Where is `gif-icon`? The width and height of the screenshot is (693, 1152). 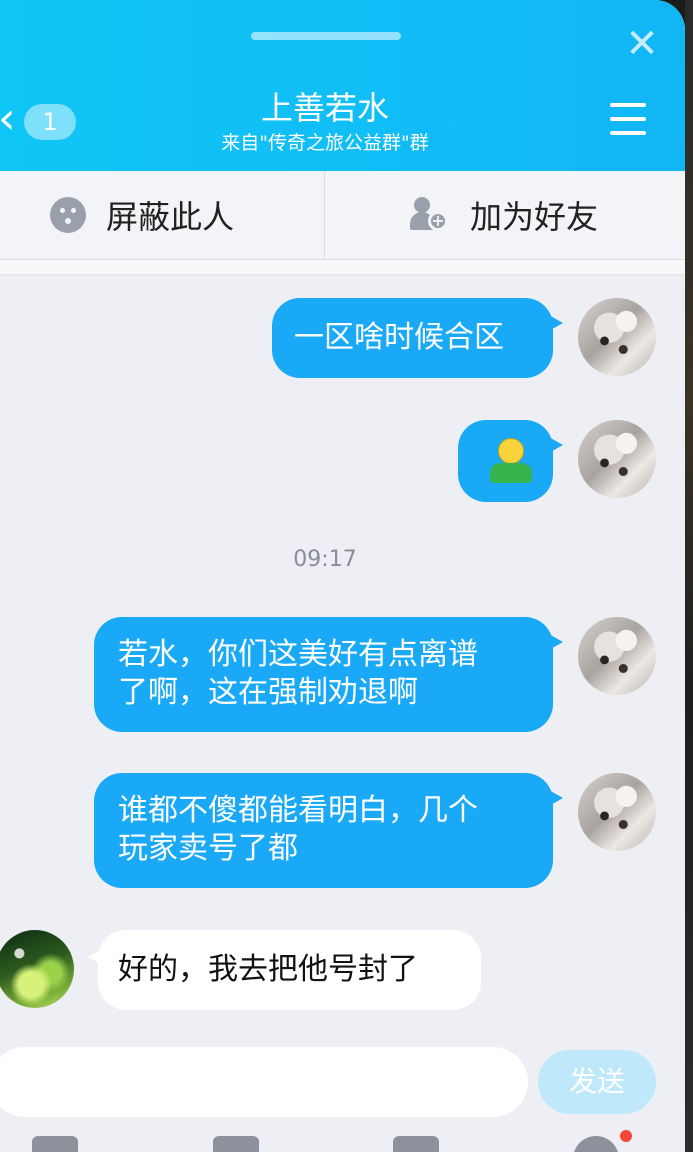
gif-icon is located at coordinates (416, 1144).